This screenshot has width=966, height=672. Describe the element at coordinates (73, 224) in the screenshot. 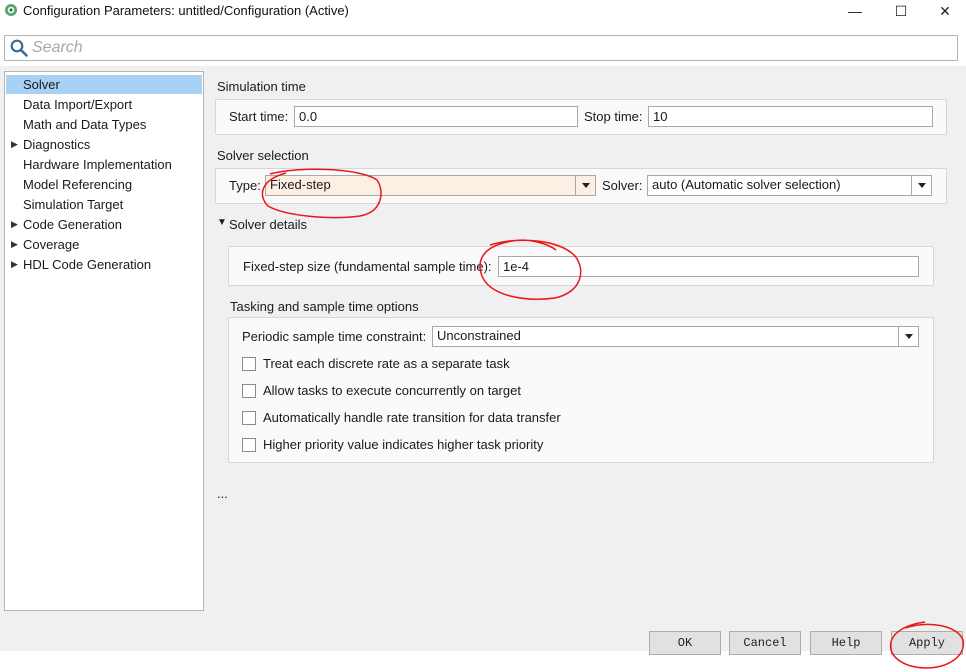

I see `tree-item-label: Code Generation` at that location.